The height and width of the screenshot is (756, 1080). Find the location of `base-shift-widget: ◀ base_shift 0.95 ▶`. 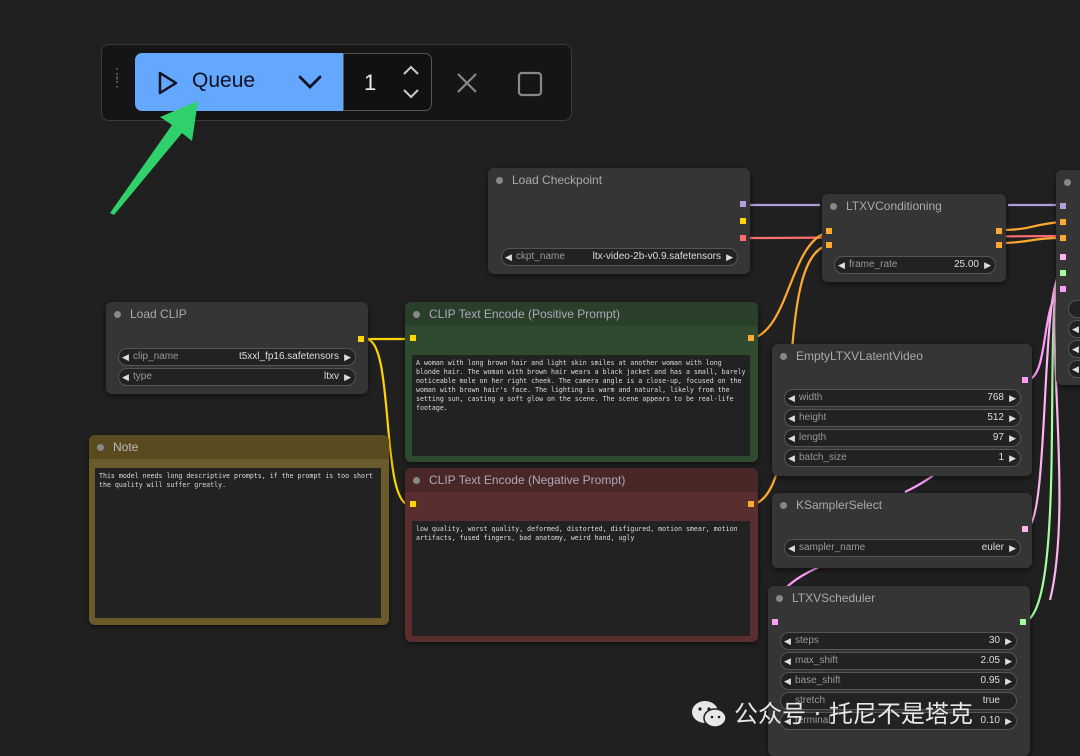

base-shift-widget: ◀ base_shift 0.95 ▶ is located at coordinates (898, 681).